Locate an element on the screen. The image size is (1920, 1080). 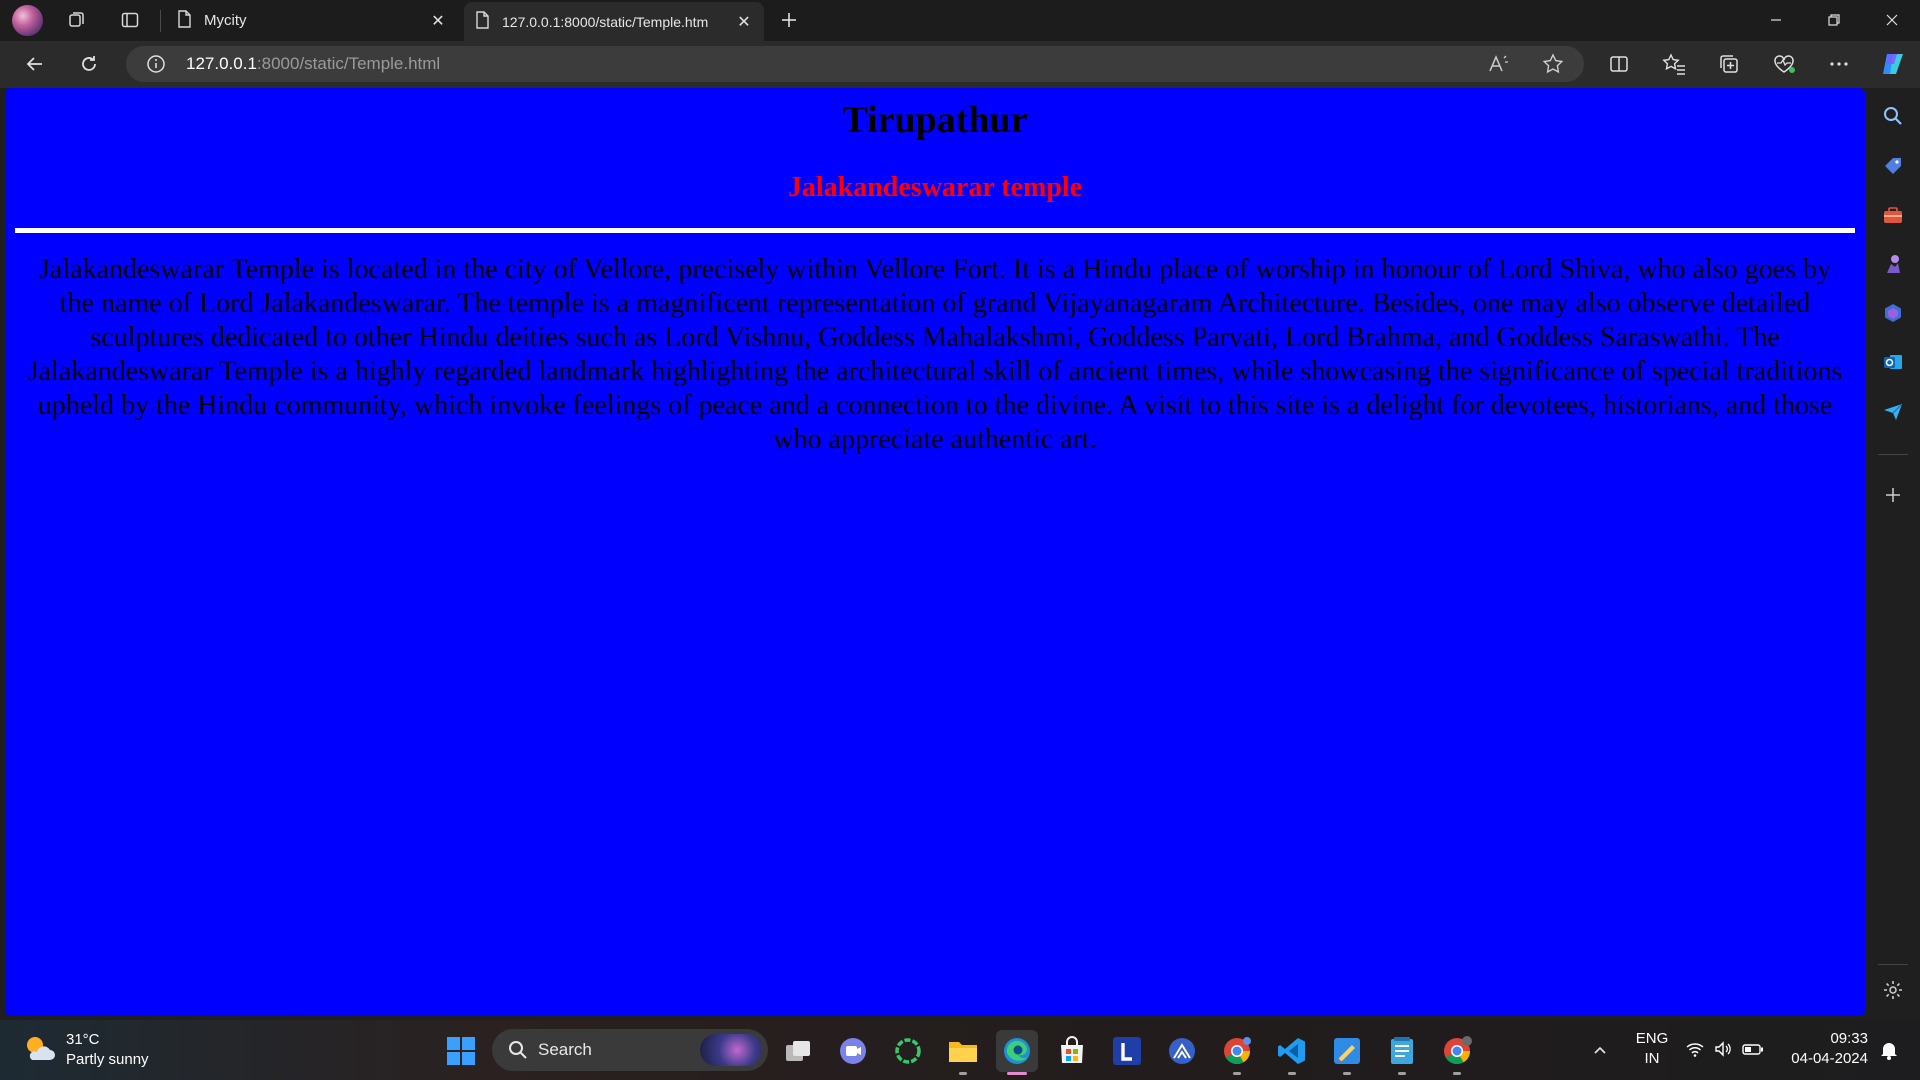
address-bar: 127.0.0.1:8000/static/Temple.html is located at coordinates (855, 64).